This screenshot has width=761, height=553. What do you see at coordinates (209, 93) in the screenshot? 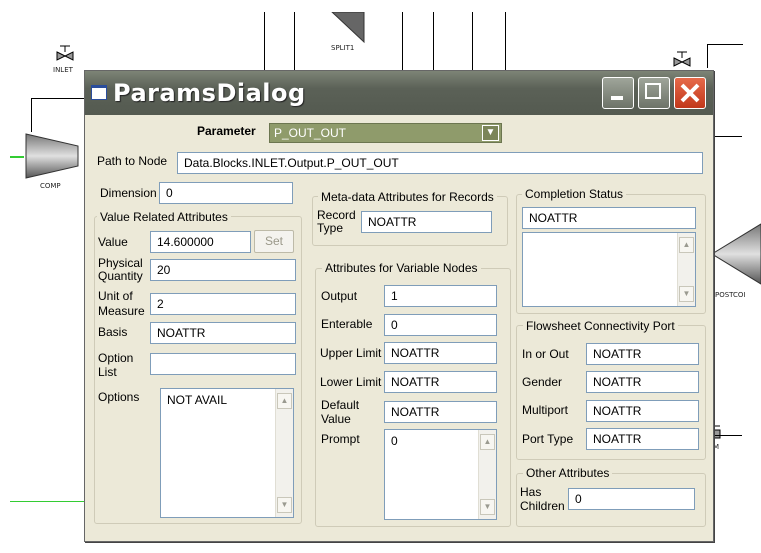
I see `dialog-title: ParamsDialog` at bounding box center [209, 93].